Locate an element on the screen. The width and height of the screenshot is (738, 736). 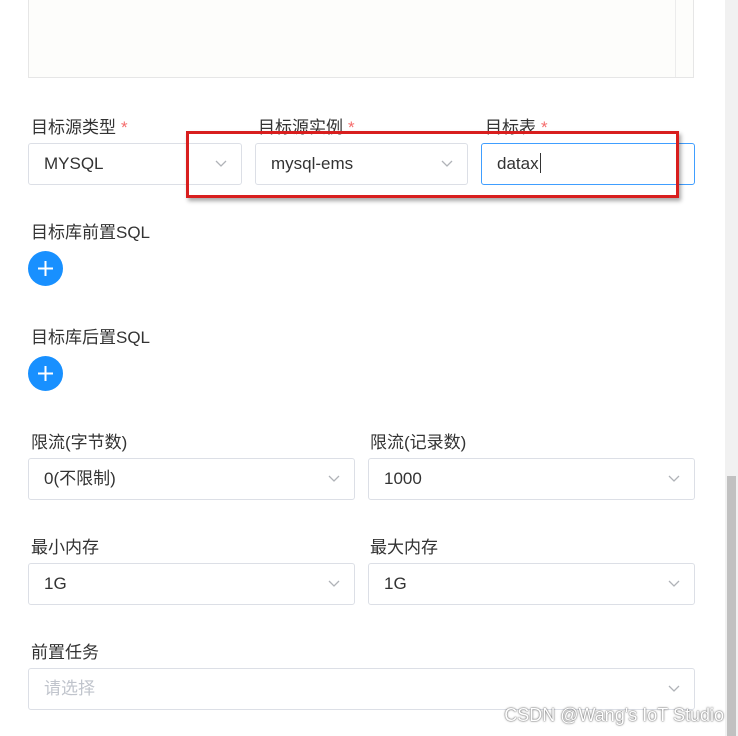
target-source-type-label: 目标源类型 * is located at coordinates (79, 127).